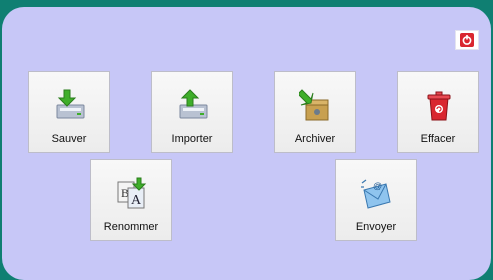  Describe the element at coordinates (69, 139) in the screenshot. I see `sauver-label: Sauver` at that location.